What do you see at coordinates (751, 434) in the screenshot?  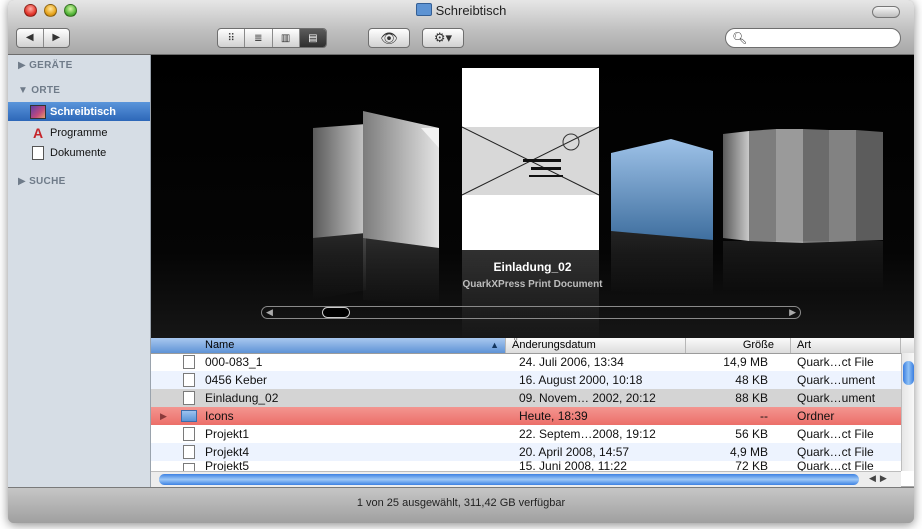 I see `file-size: 56 KB` at bounding box center [751, 434].